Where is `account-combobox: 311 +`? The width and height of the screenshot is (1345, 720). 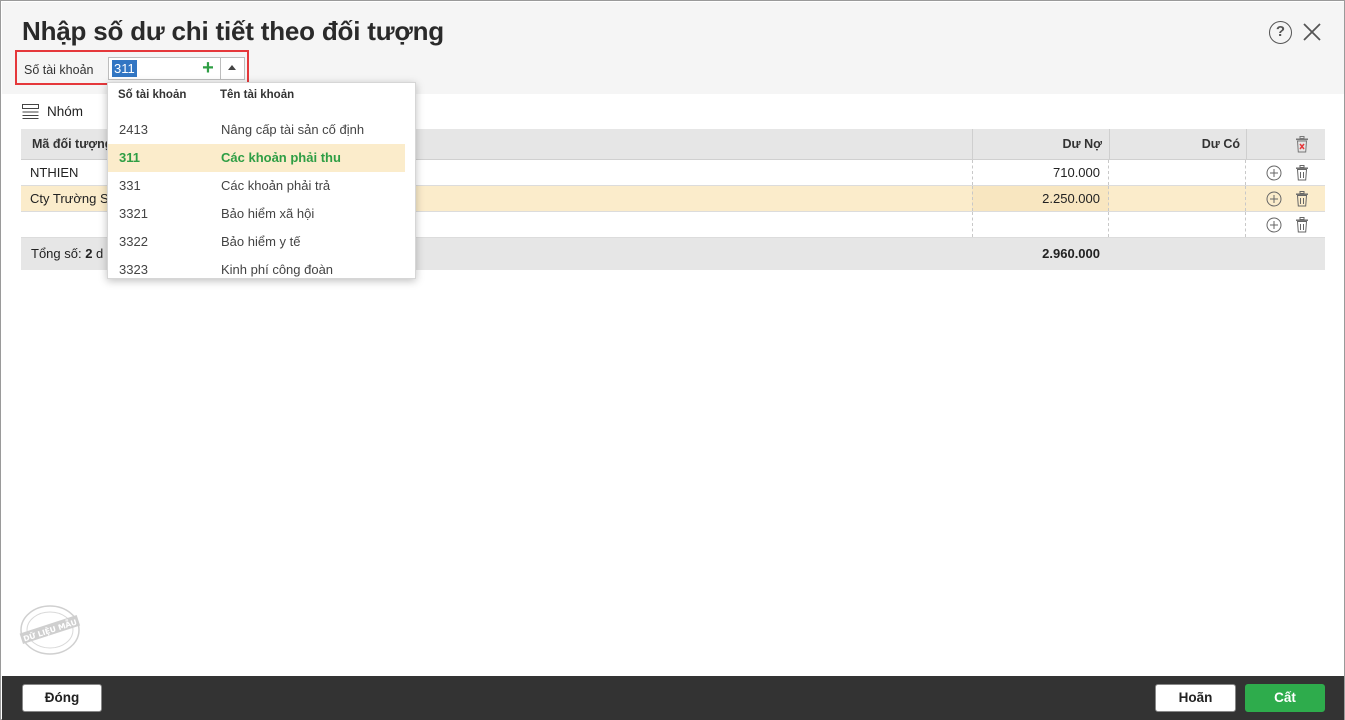
account-combobox: 311 + is located at coordinates (176, 68).